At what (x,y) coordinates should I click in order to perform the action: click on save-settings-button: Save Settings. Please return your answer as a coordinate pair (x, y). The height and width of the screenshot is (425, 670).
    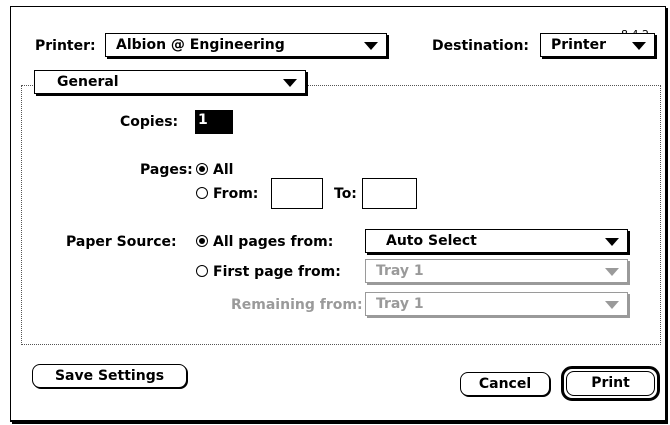
    Looking at the image, I should click on (109, 376).